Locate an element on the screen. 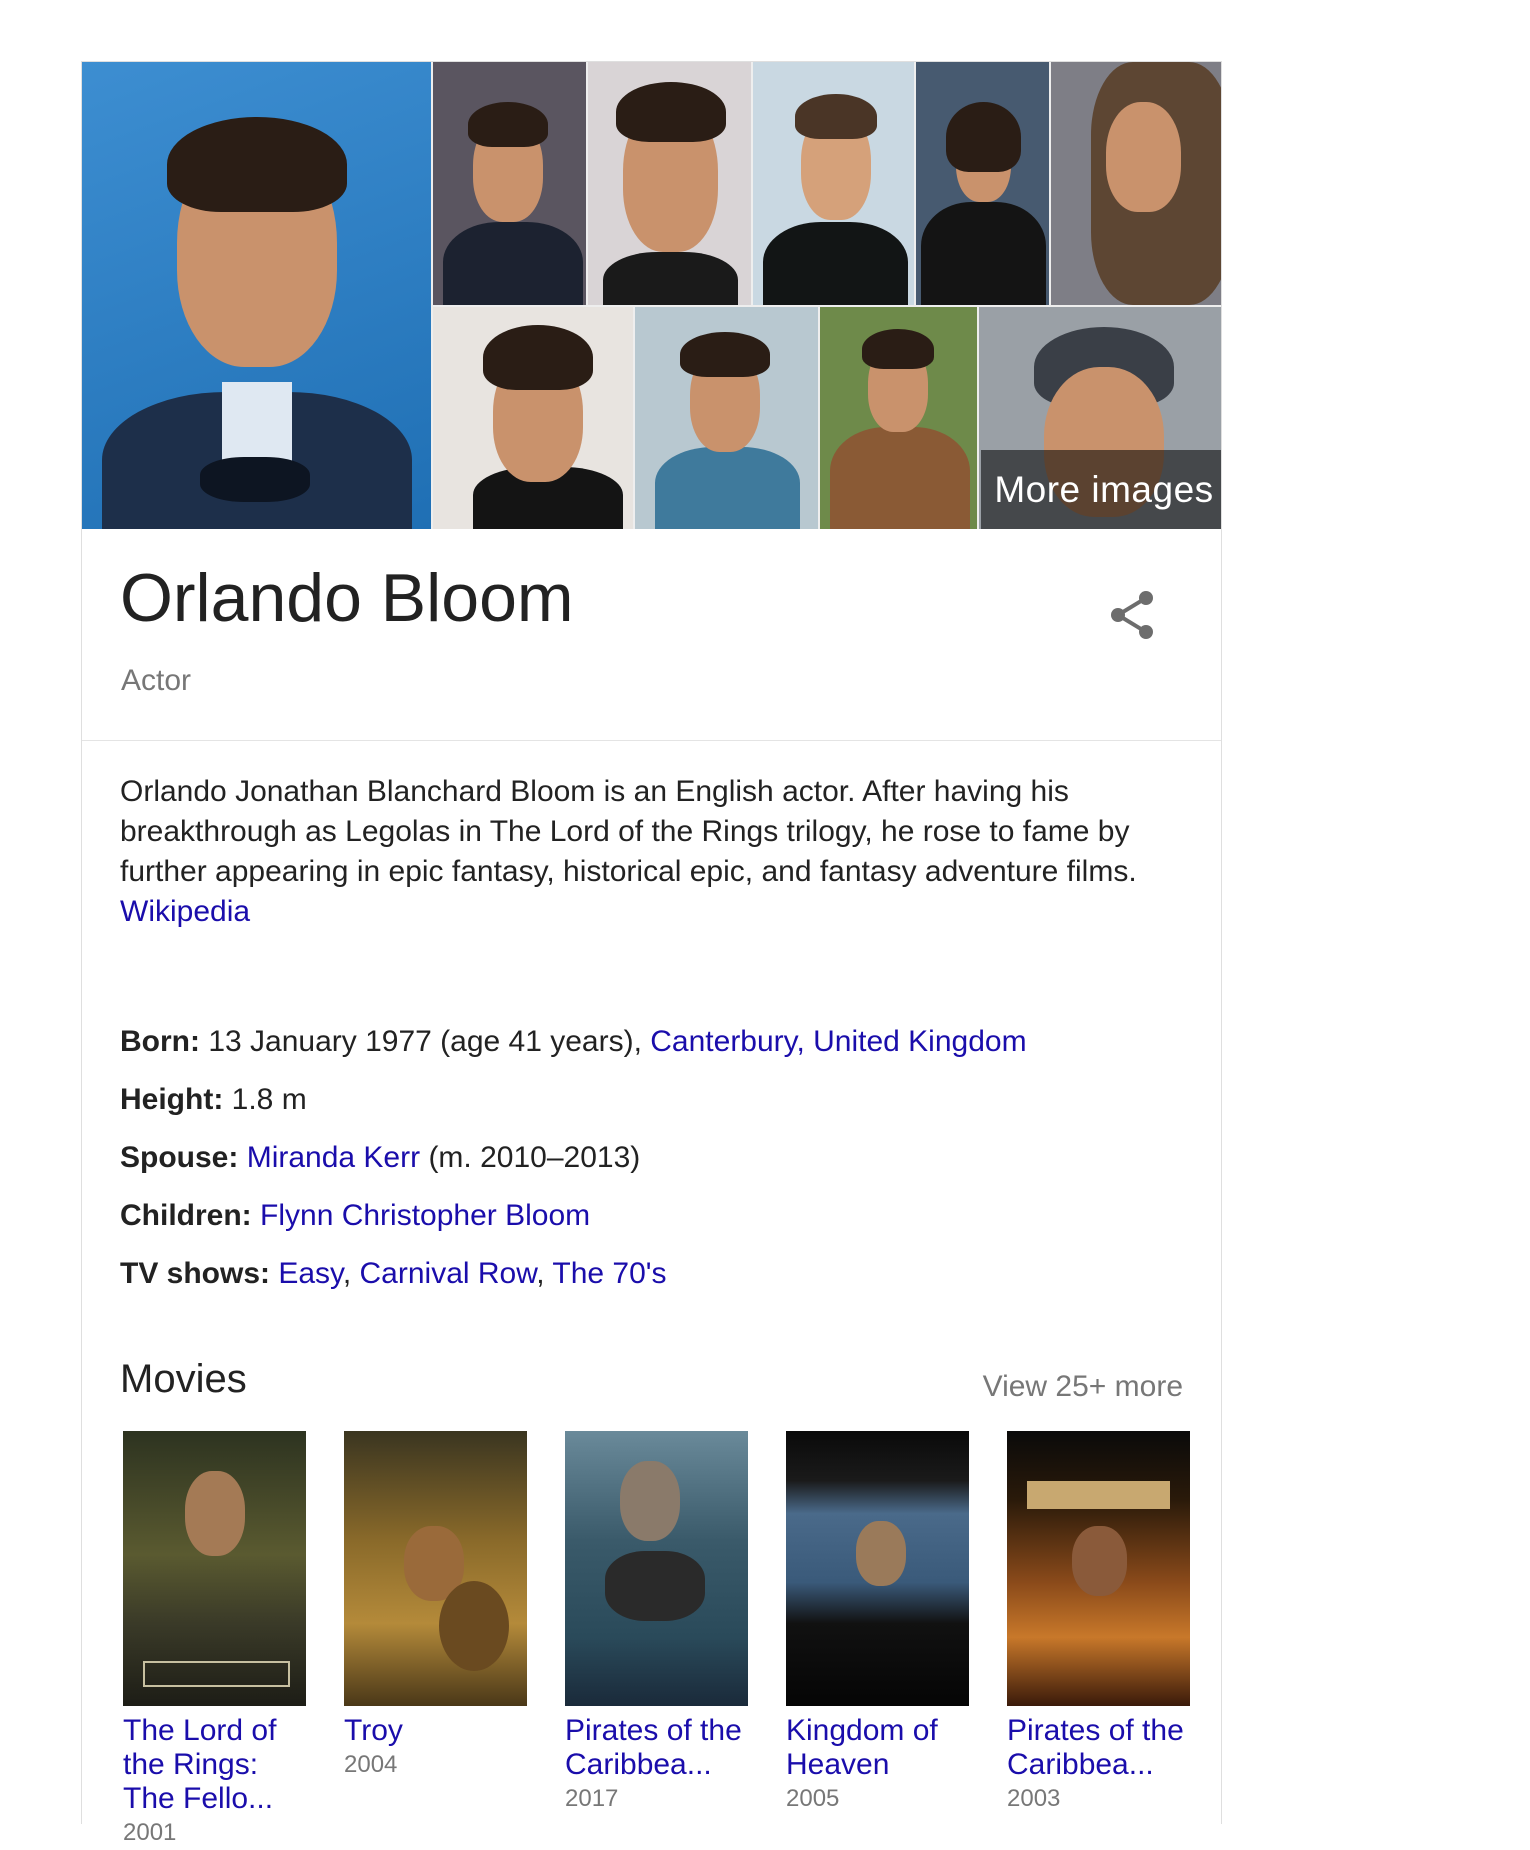  fact-height: Height: 1.8 m is located at coordinates (660, 1109).